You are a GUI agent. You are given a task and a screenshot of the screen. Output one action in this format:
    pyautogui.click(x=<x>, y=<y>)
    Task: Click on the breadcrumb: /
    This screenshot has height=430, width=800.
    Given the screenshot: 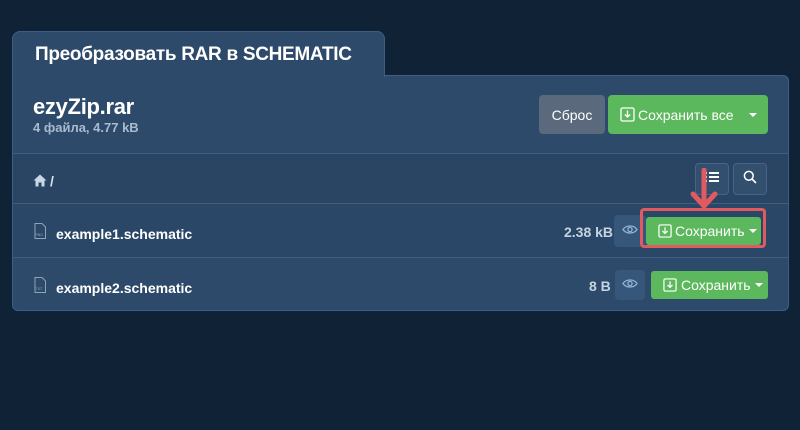 What is the action you would take?
    pyautogui.click(x=52, y=181)
    